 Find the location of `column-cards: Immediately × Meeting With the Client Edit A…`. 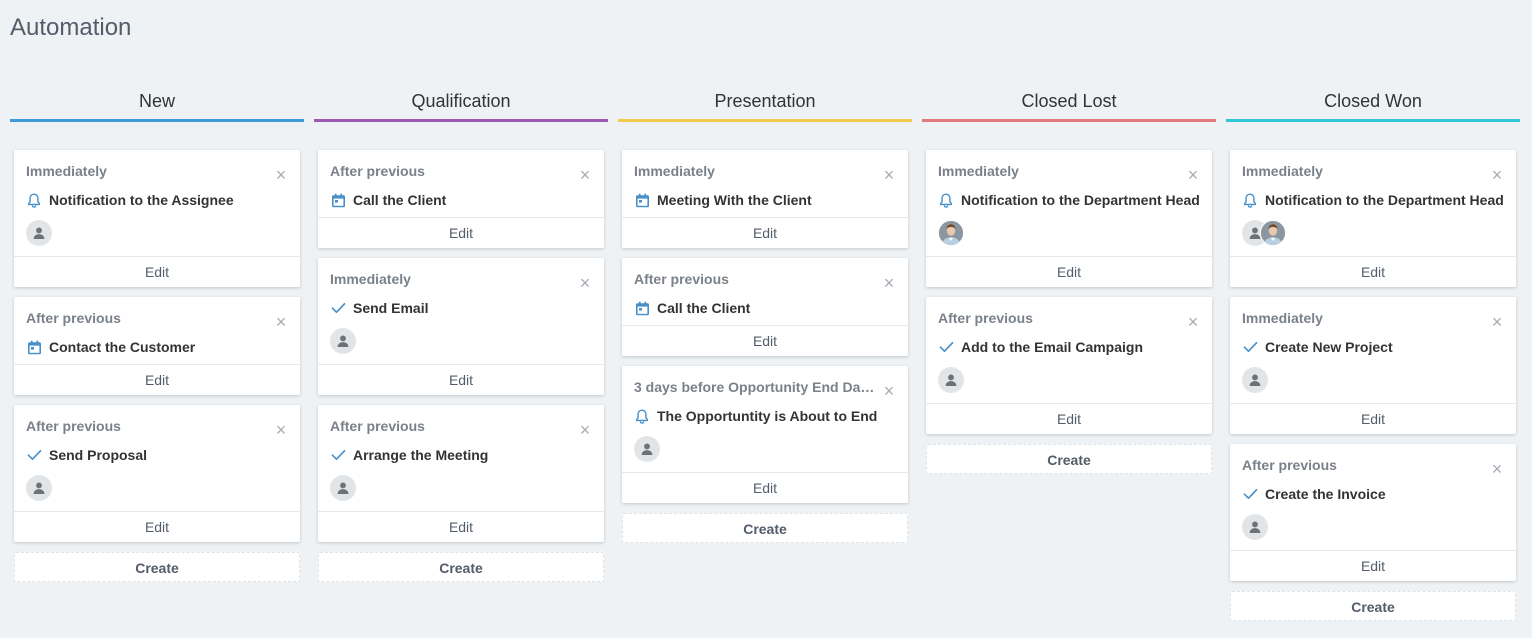

column-cards: Immediately × Meeting With the Client Edit A… is located at coordinates (765, 346).